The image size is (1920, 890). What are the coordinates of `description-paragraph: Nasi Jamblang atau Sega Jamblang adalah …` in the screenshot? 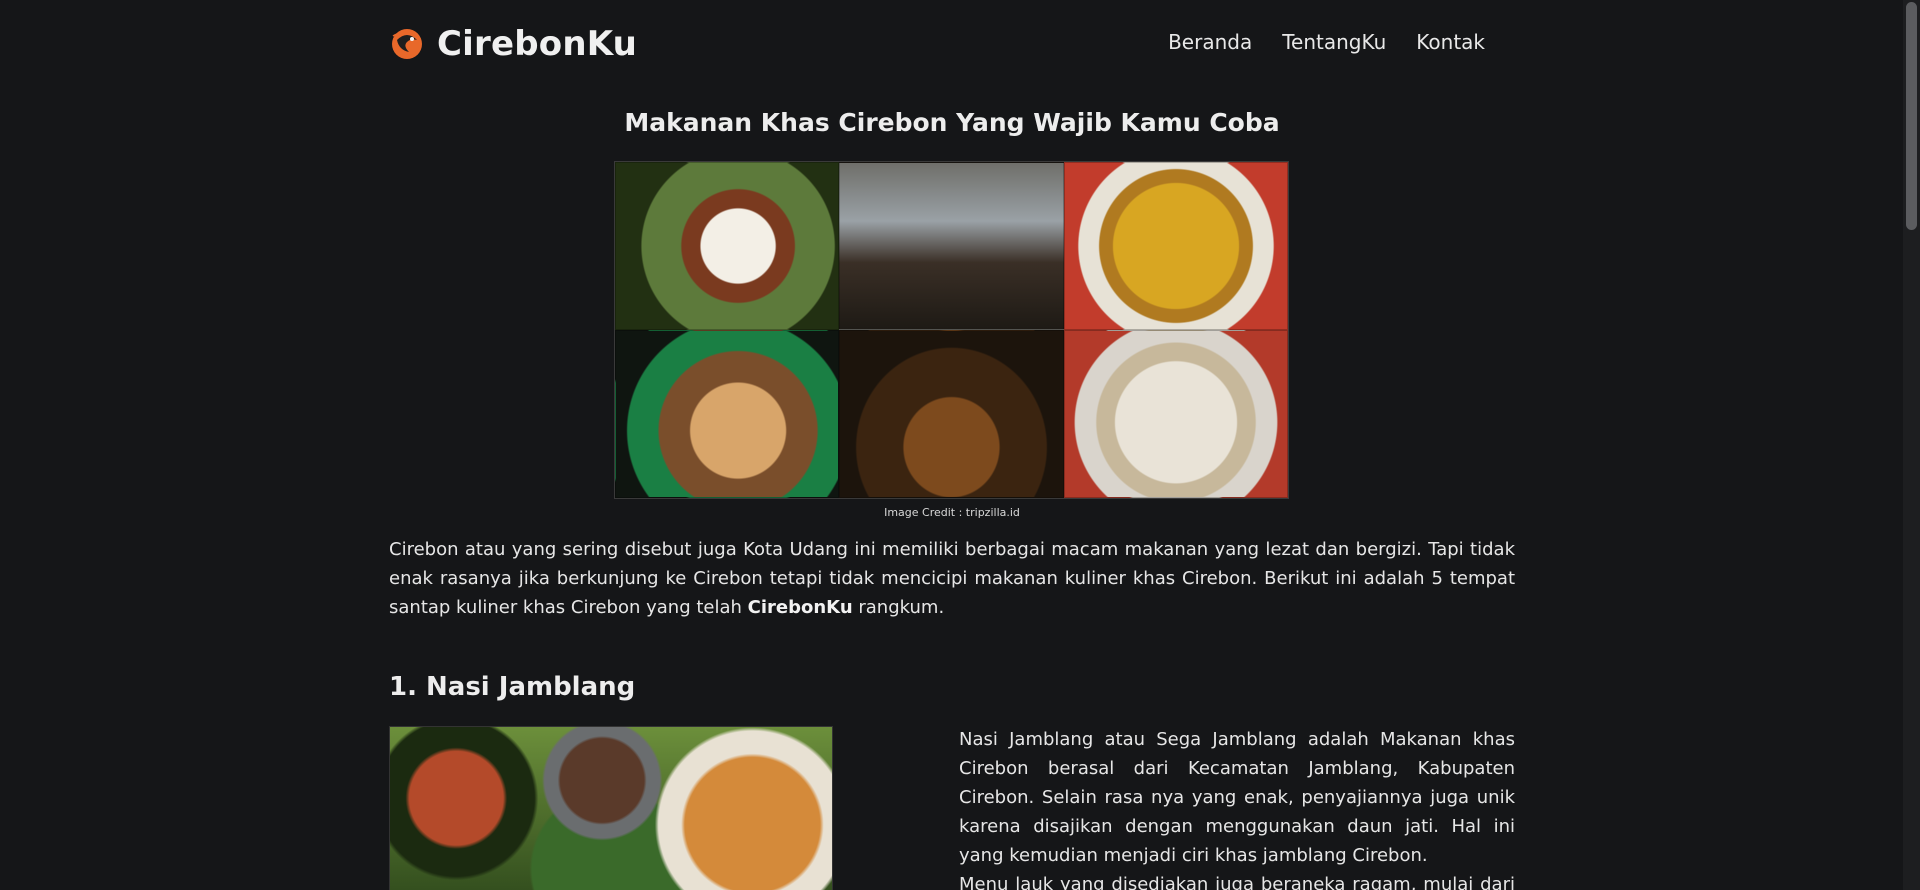 It's located at (1237, 797).